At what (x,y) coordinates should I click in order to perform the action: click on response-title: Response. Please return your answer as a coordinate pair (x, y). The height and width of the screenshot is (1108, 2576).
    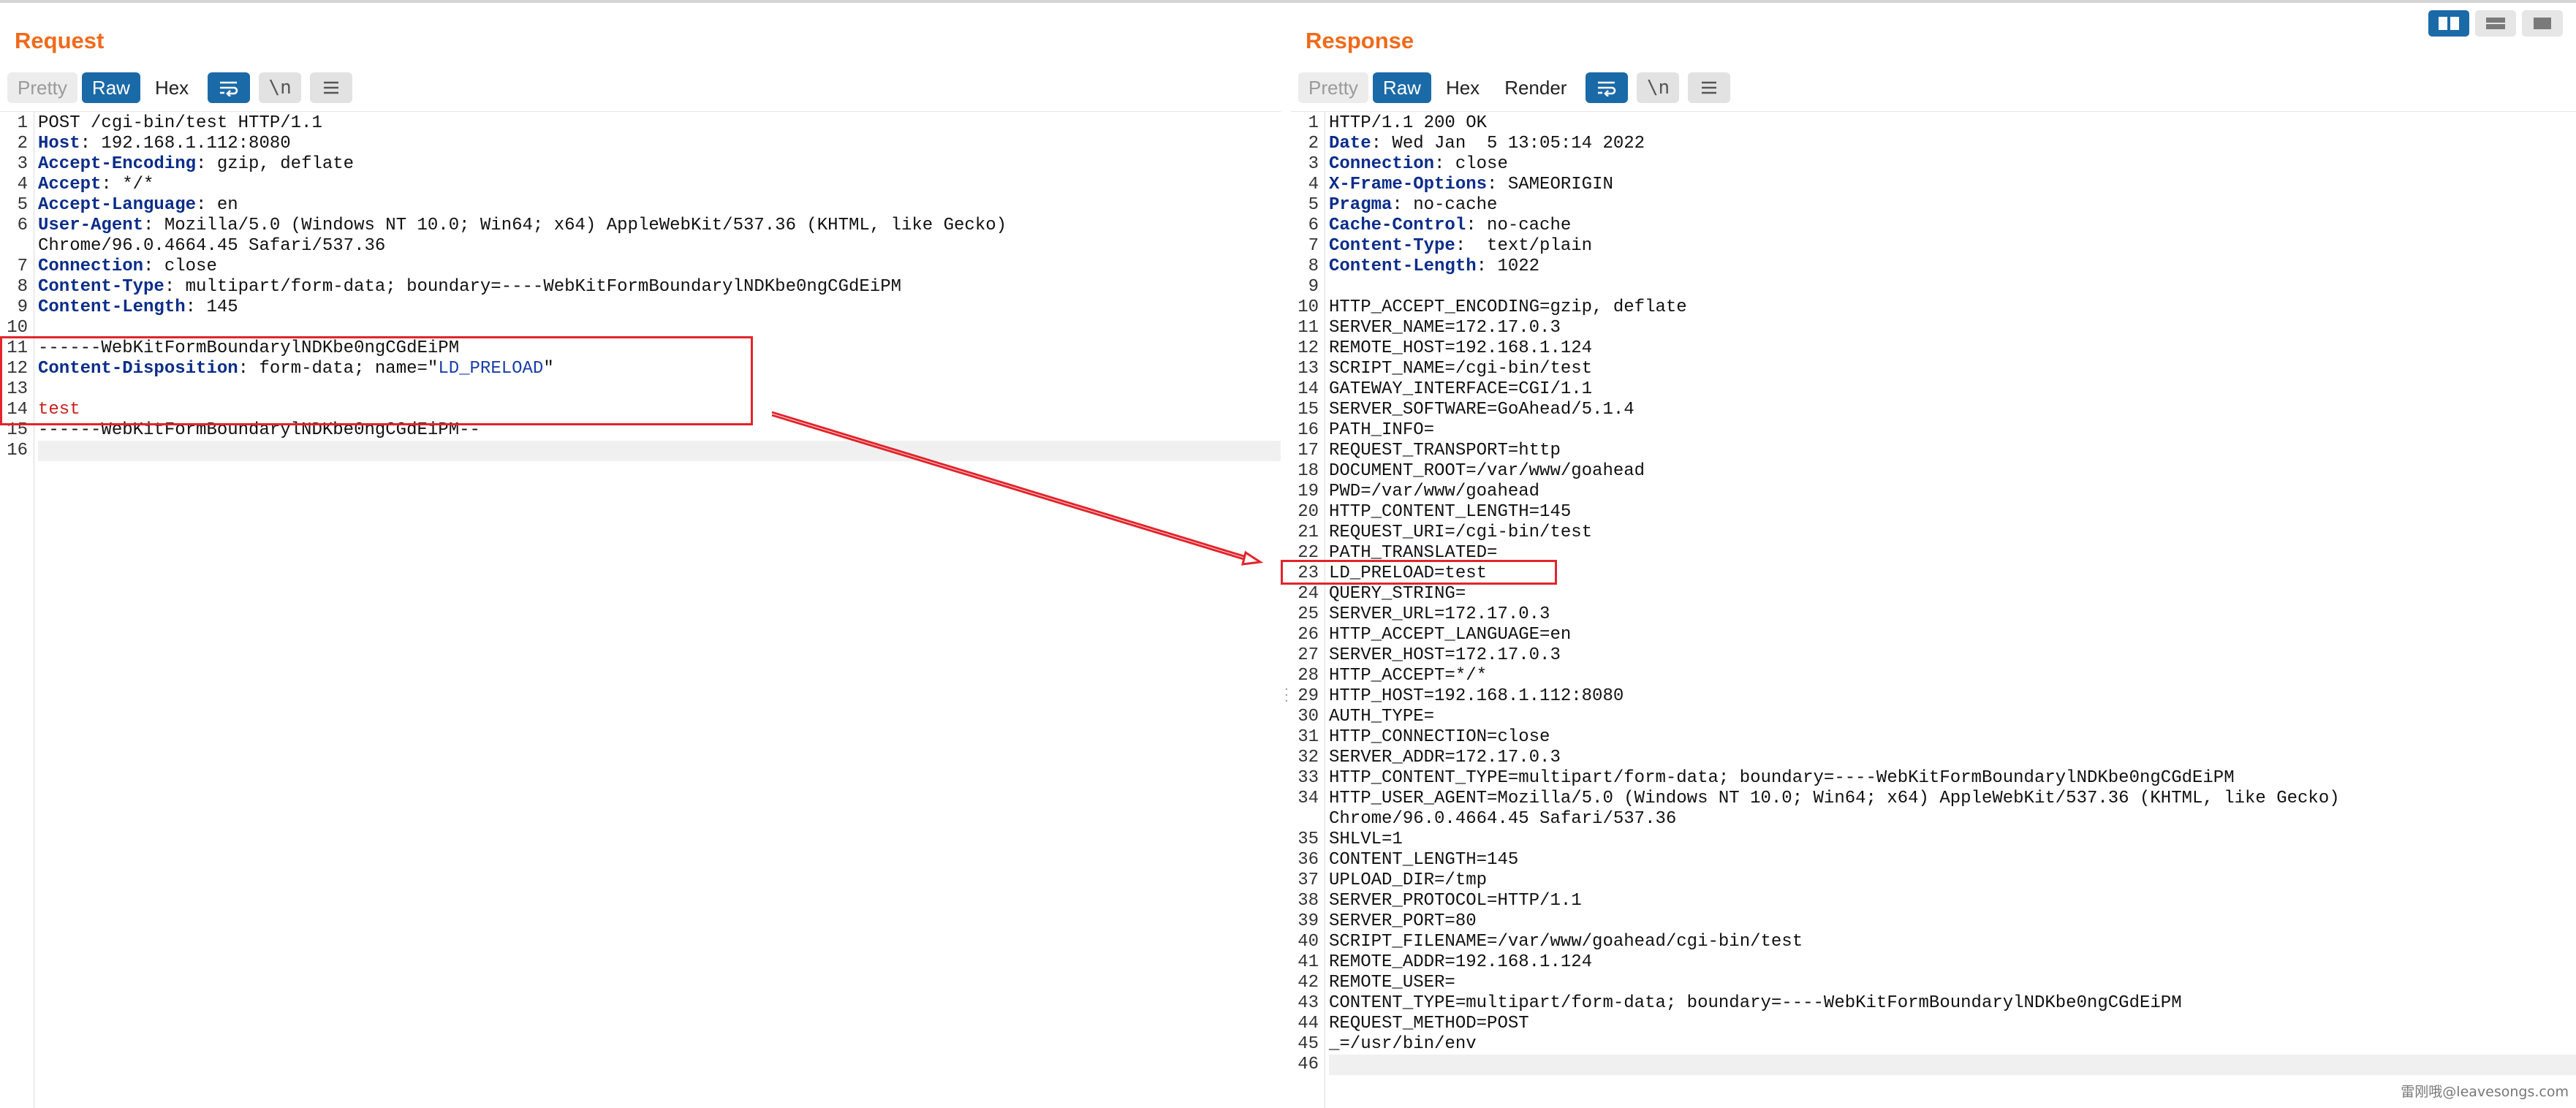
    Looking at the image, I should click on (1360, 40).